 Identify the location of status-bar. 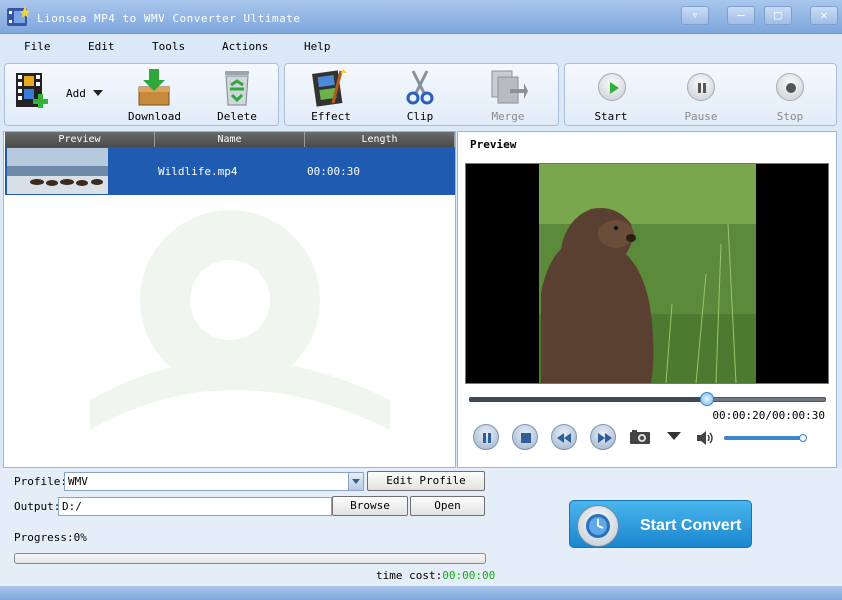
(421, 593).